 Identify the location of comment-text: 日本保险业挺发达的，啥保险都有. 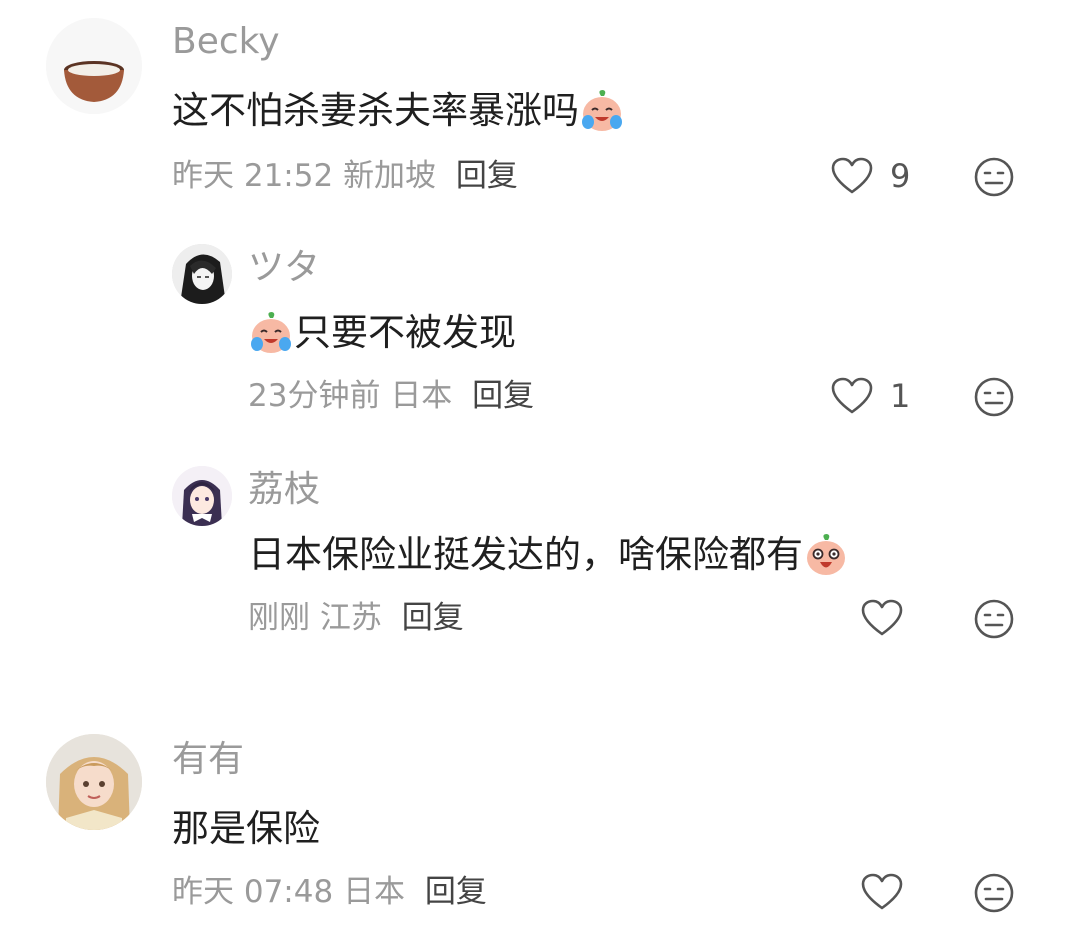
(548, 555).